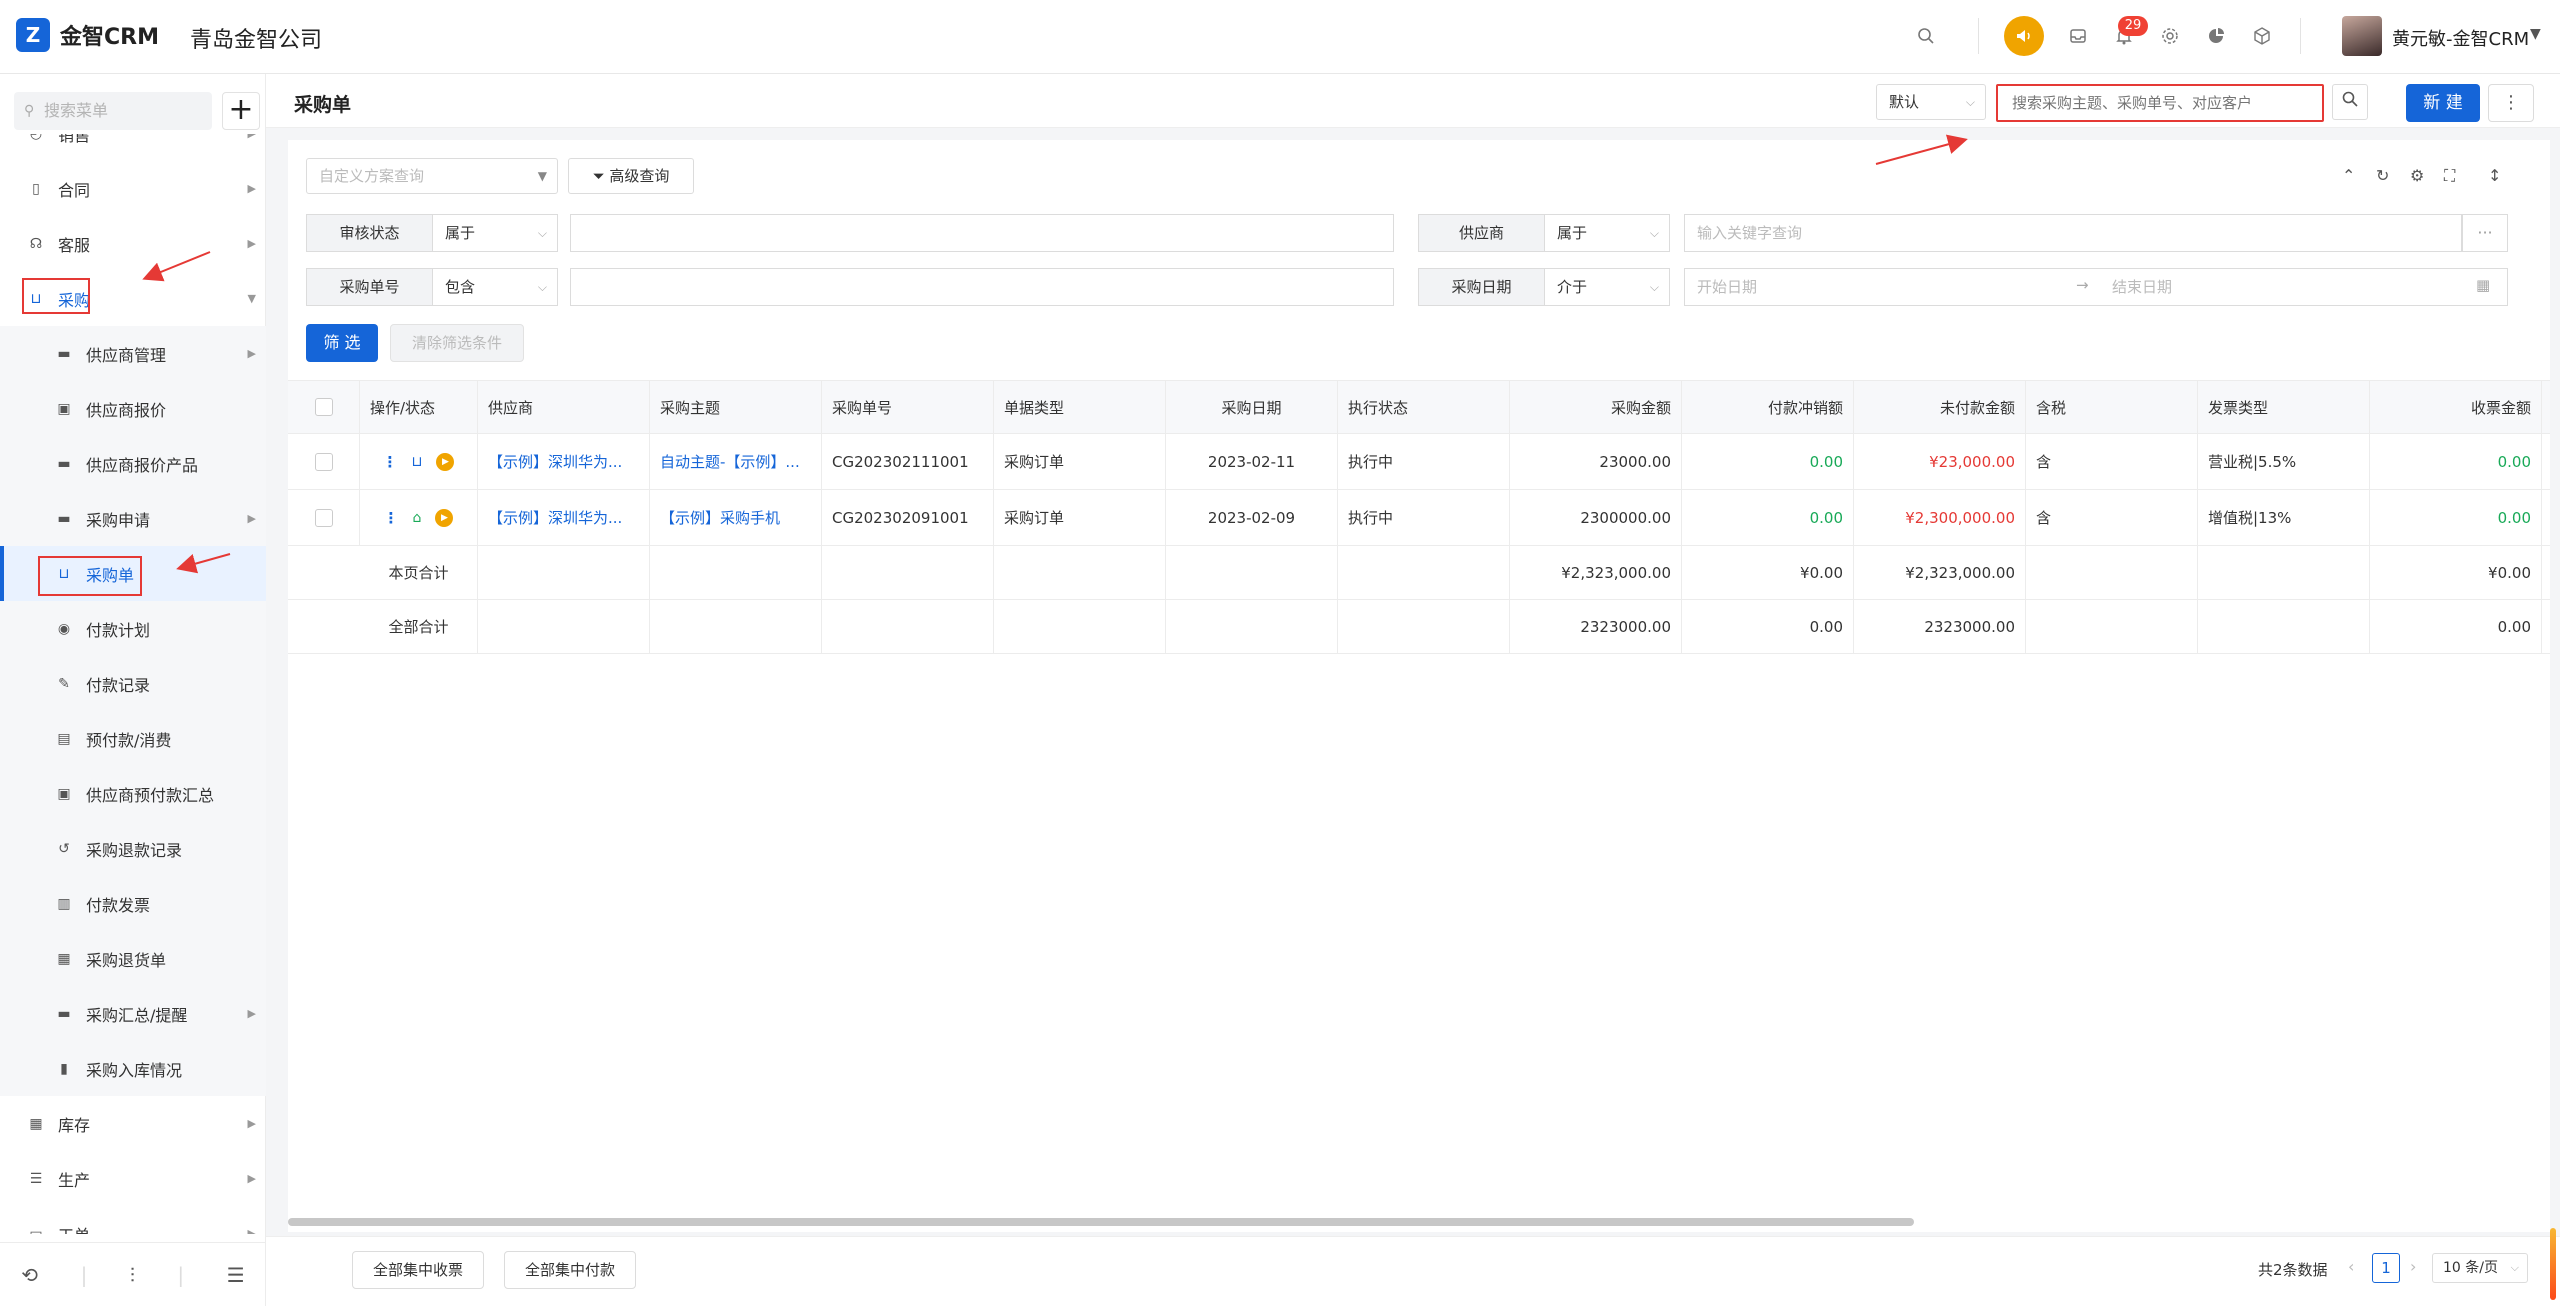 The image size is (2560, 1306). I want to click on custom-scheme-select: 自定义方案查询 ▼, so click(432, 176).